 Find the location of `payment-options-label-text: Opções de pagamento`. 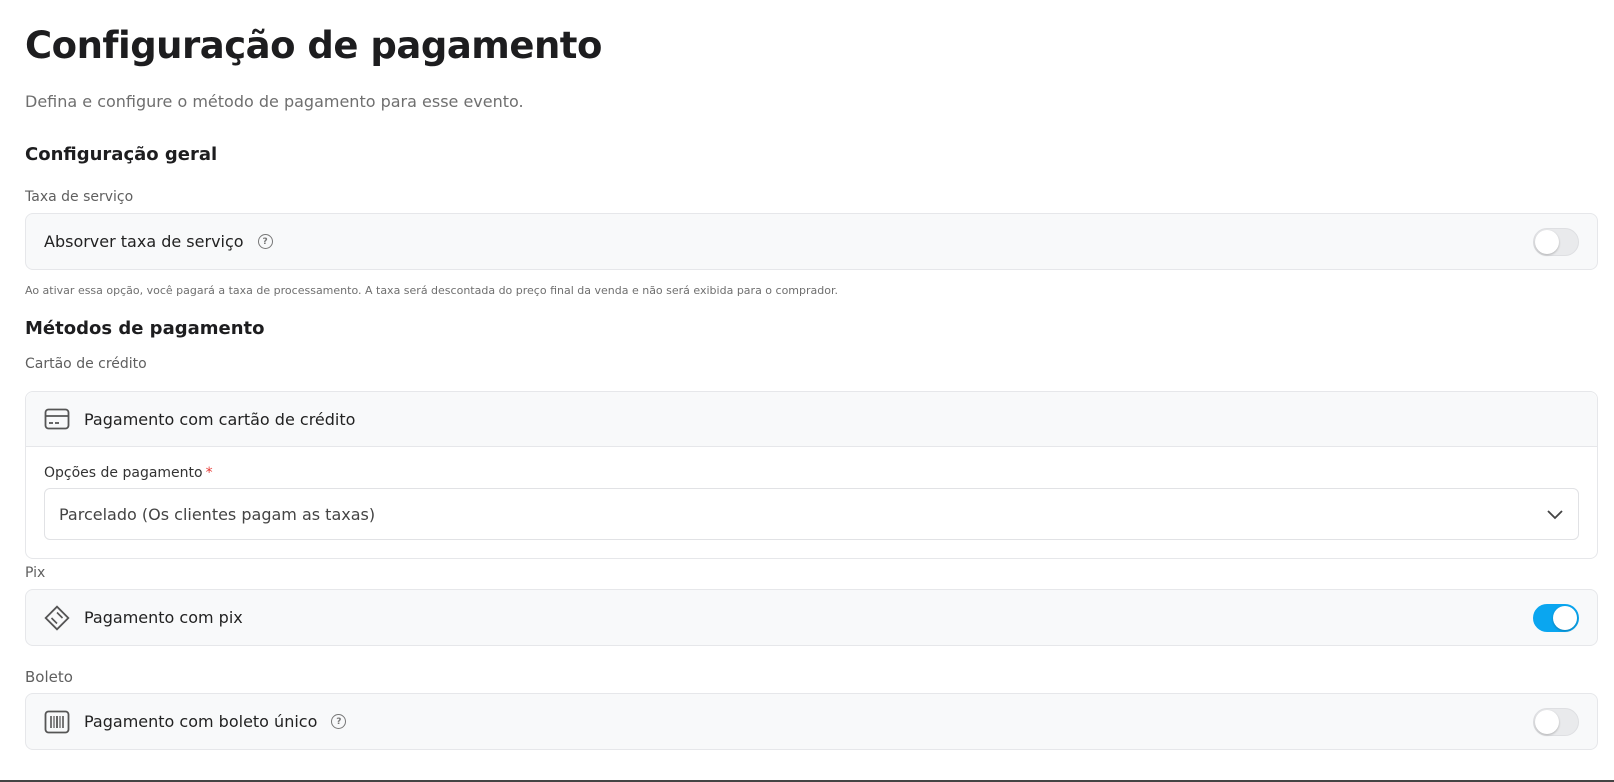

payment-options-label-text: Opções de pagamento is located at coordinates (123, 473).